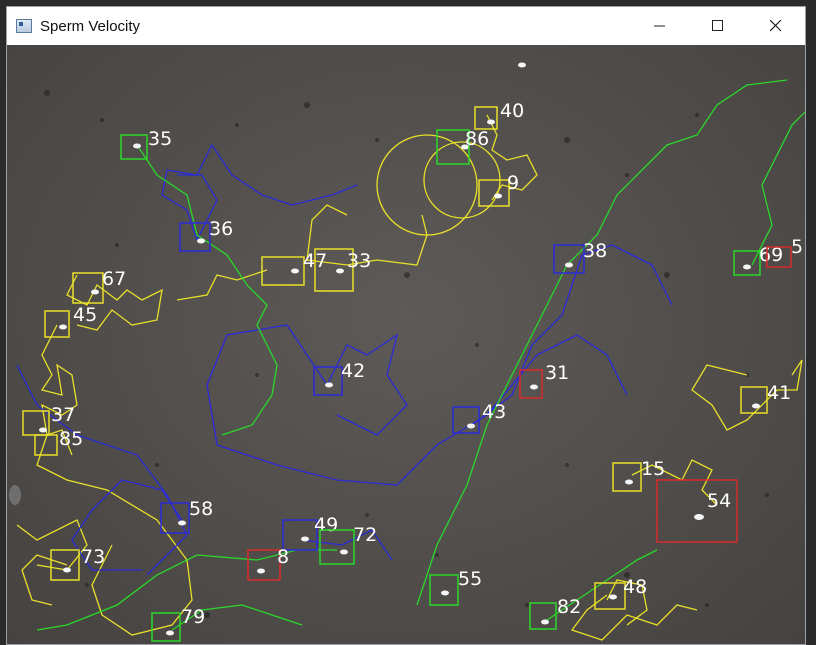  Describe the element at coordinates (359, 261) in the screenshot. I see `track-label-33: 33` at that location.